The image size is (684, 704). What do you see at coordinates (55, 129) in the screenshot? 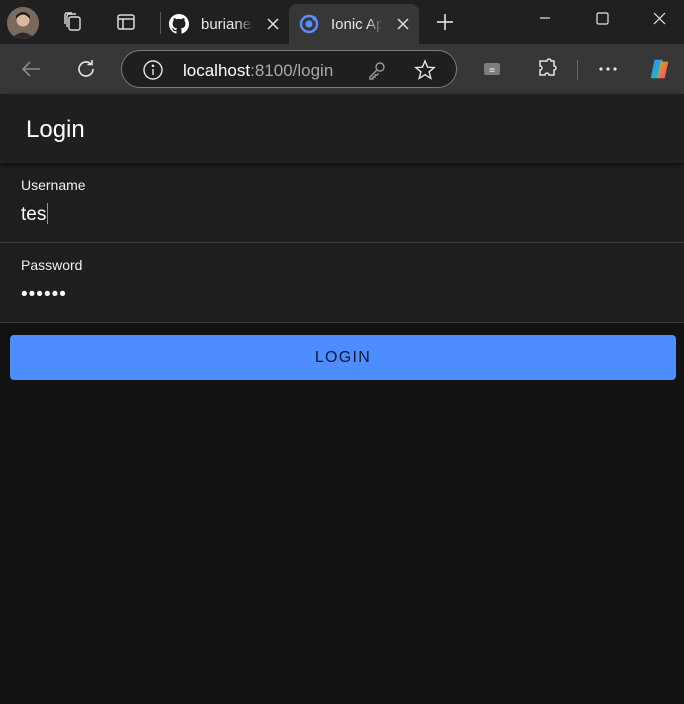
I see `page-title: Login` at bounding box center [55, 129].